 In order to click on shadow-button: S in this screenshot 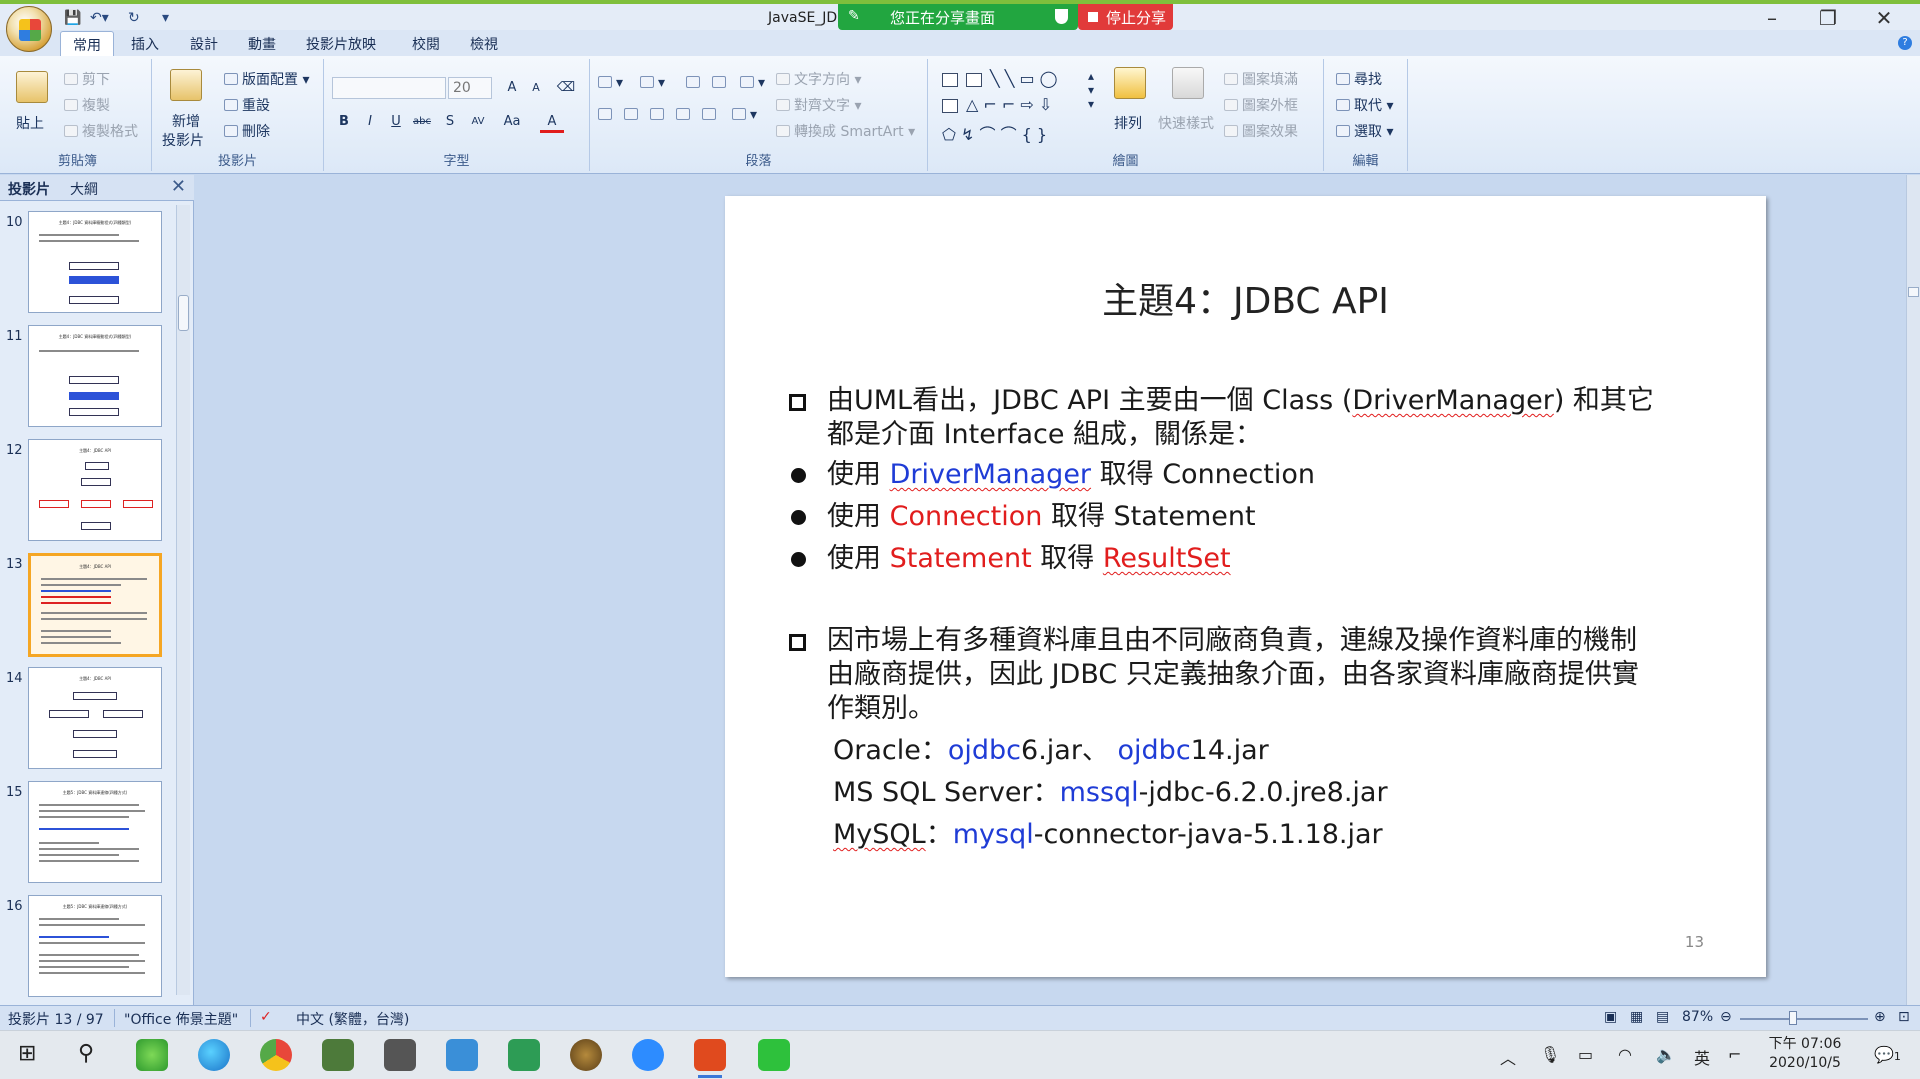, I will do `click(450, 122)`.